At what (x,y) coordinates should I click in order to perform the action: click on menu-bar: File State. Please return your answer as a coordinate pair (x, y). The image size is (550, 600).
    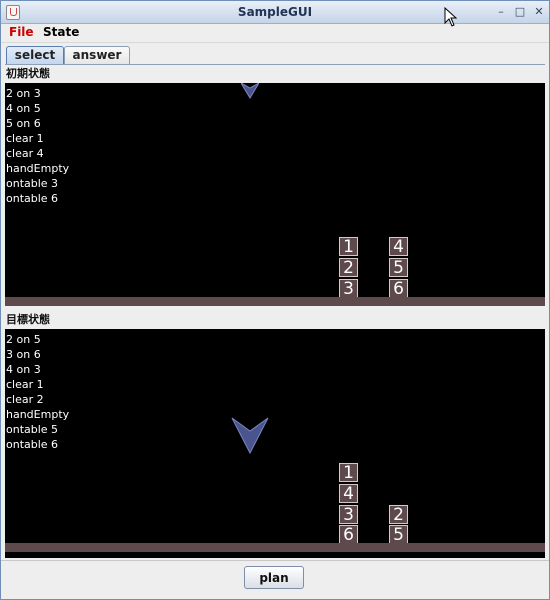
    Looking at the image, I should click on (275, 33).